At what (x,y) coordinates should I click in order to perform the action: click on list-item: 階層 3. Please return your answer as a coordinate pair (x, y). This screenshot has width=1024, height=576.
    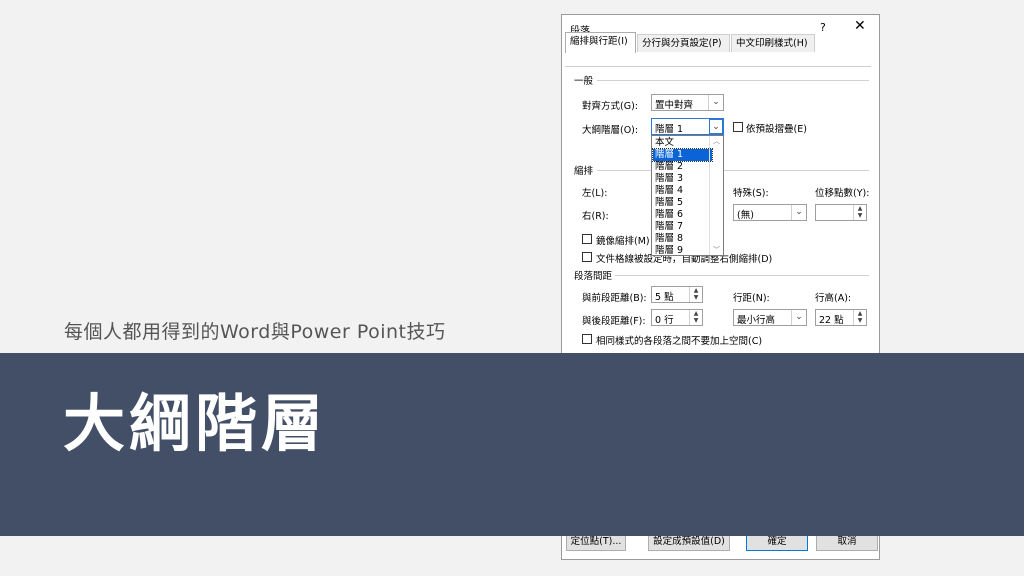
    Looking at the image, I should click on (682, 179).